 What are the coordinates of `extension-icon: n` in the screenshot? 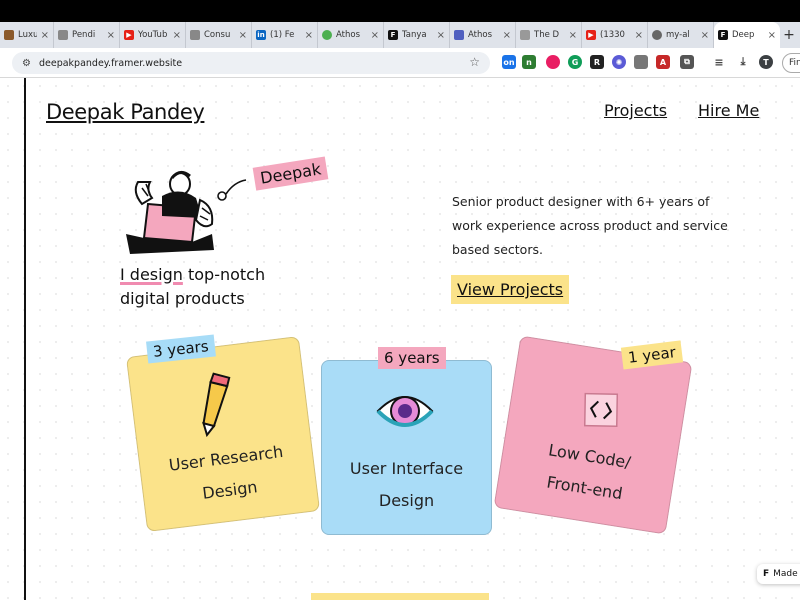 It's located at (529, 62).